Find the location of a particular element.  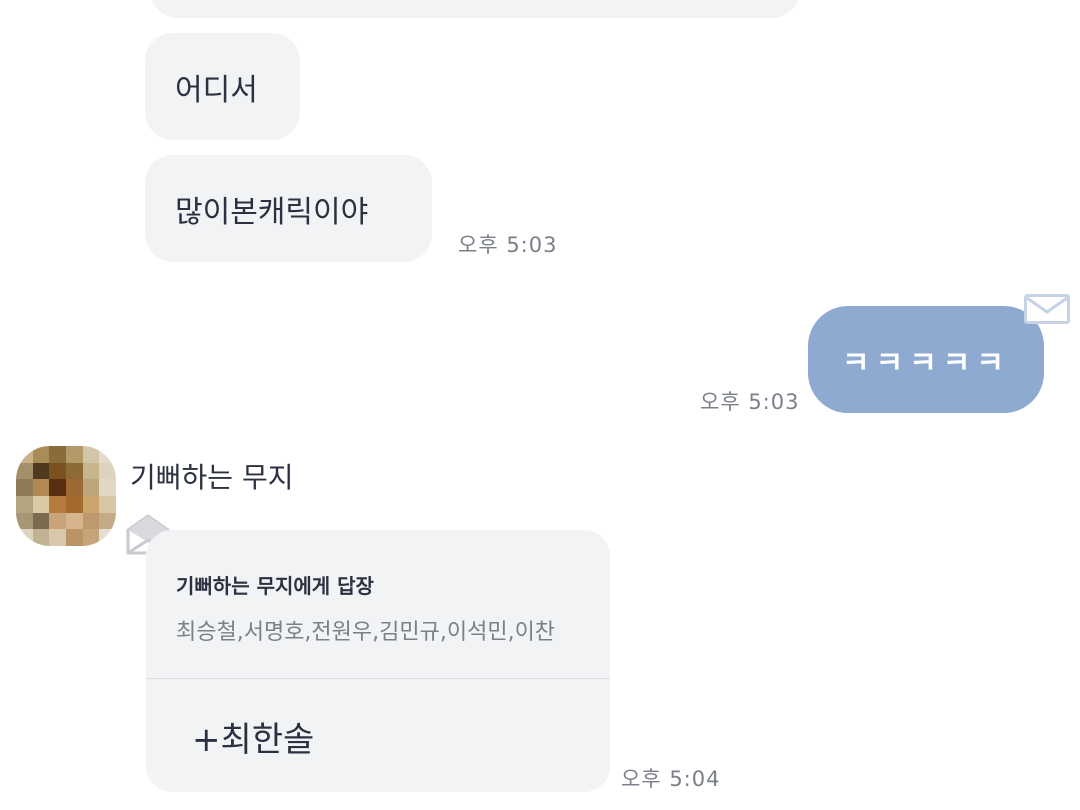

message-bubble-partial is located at coordinates (475, 9).